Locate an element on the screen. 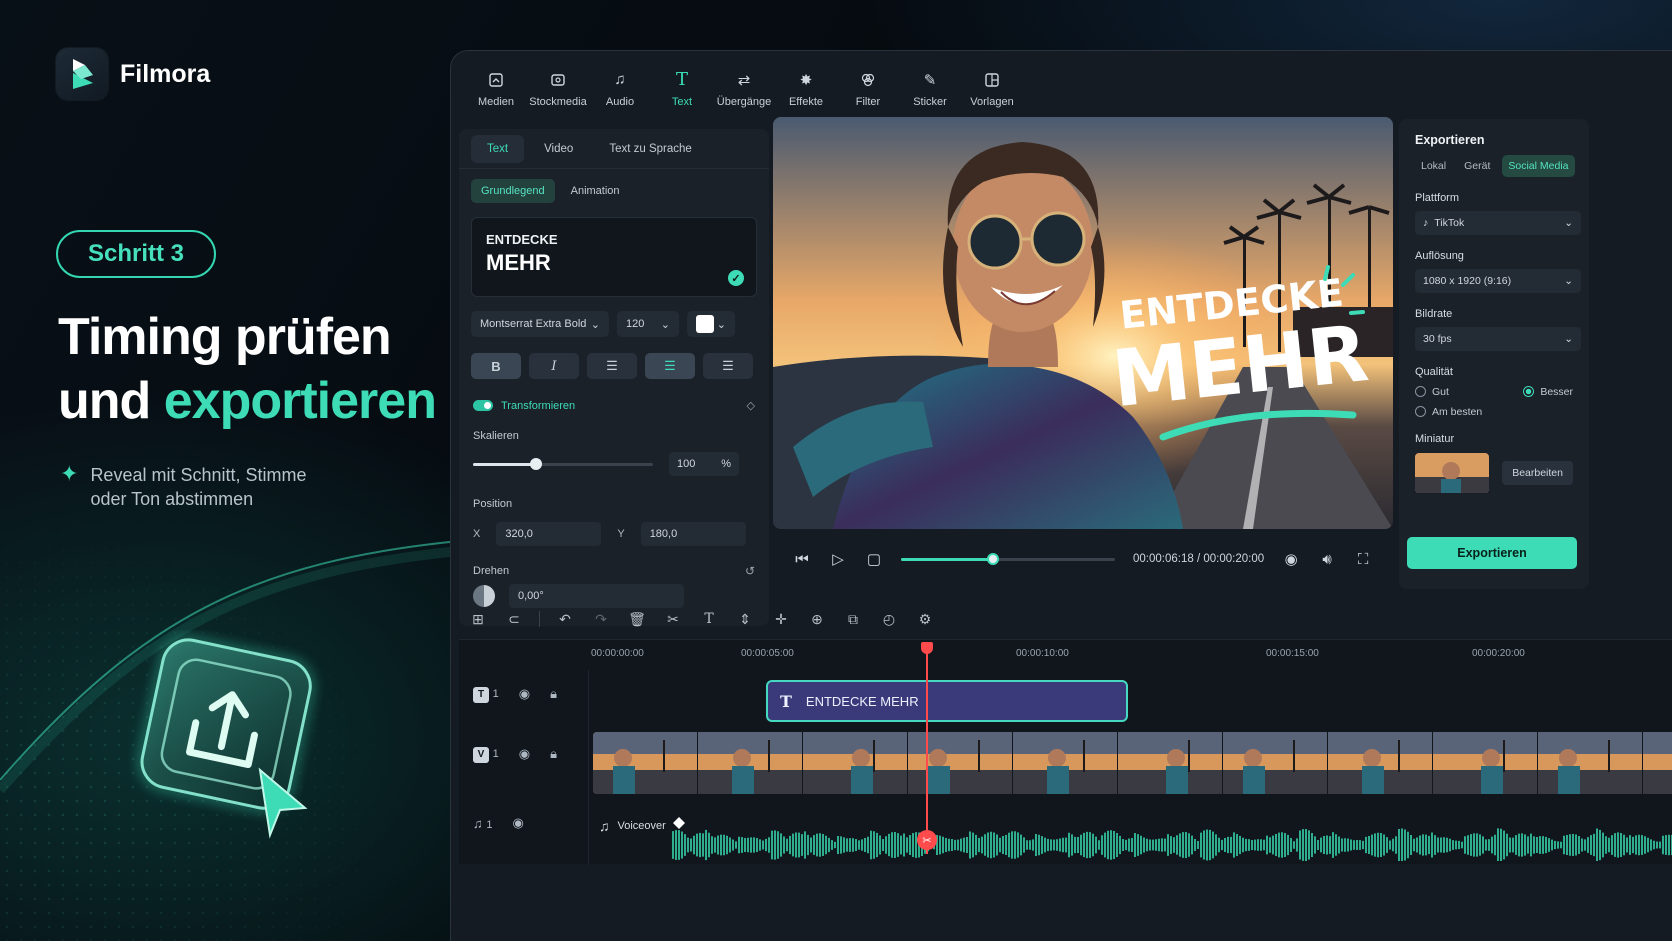  playhead-scissors-icon: ✂ is located at coordinates (927, 840).